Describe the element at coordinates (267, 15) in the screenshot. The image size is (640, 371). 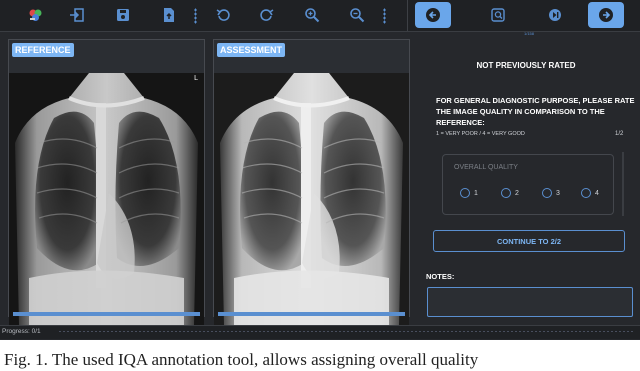
I see `rotate-right-icon` at that location.